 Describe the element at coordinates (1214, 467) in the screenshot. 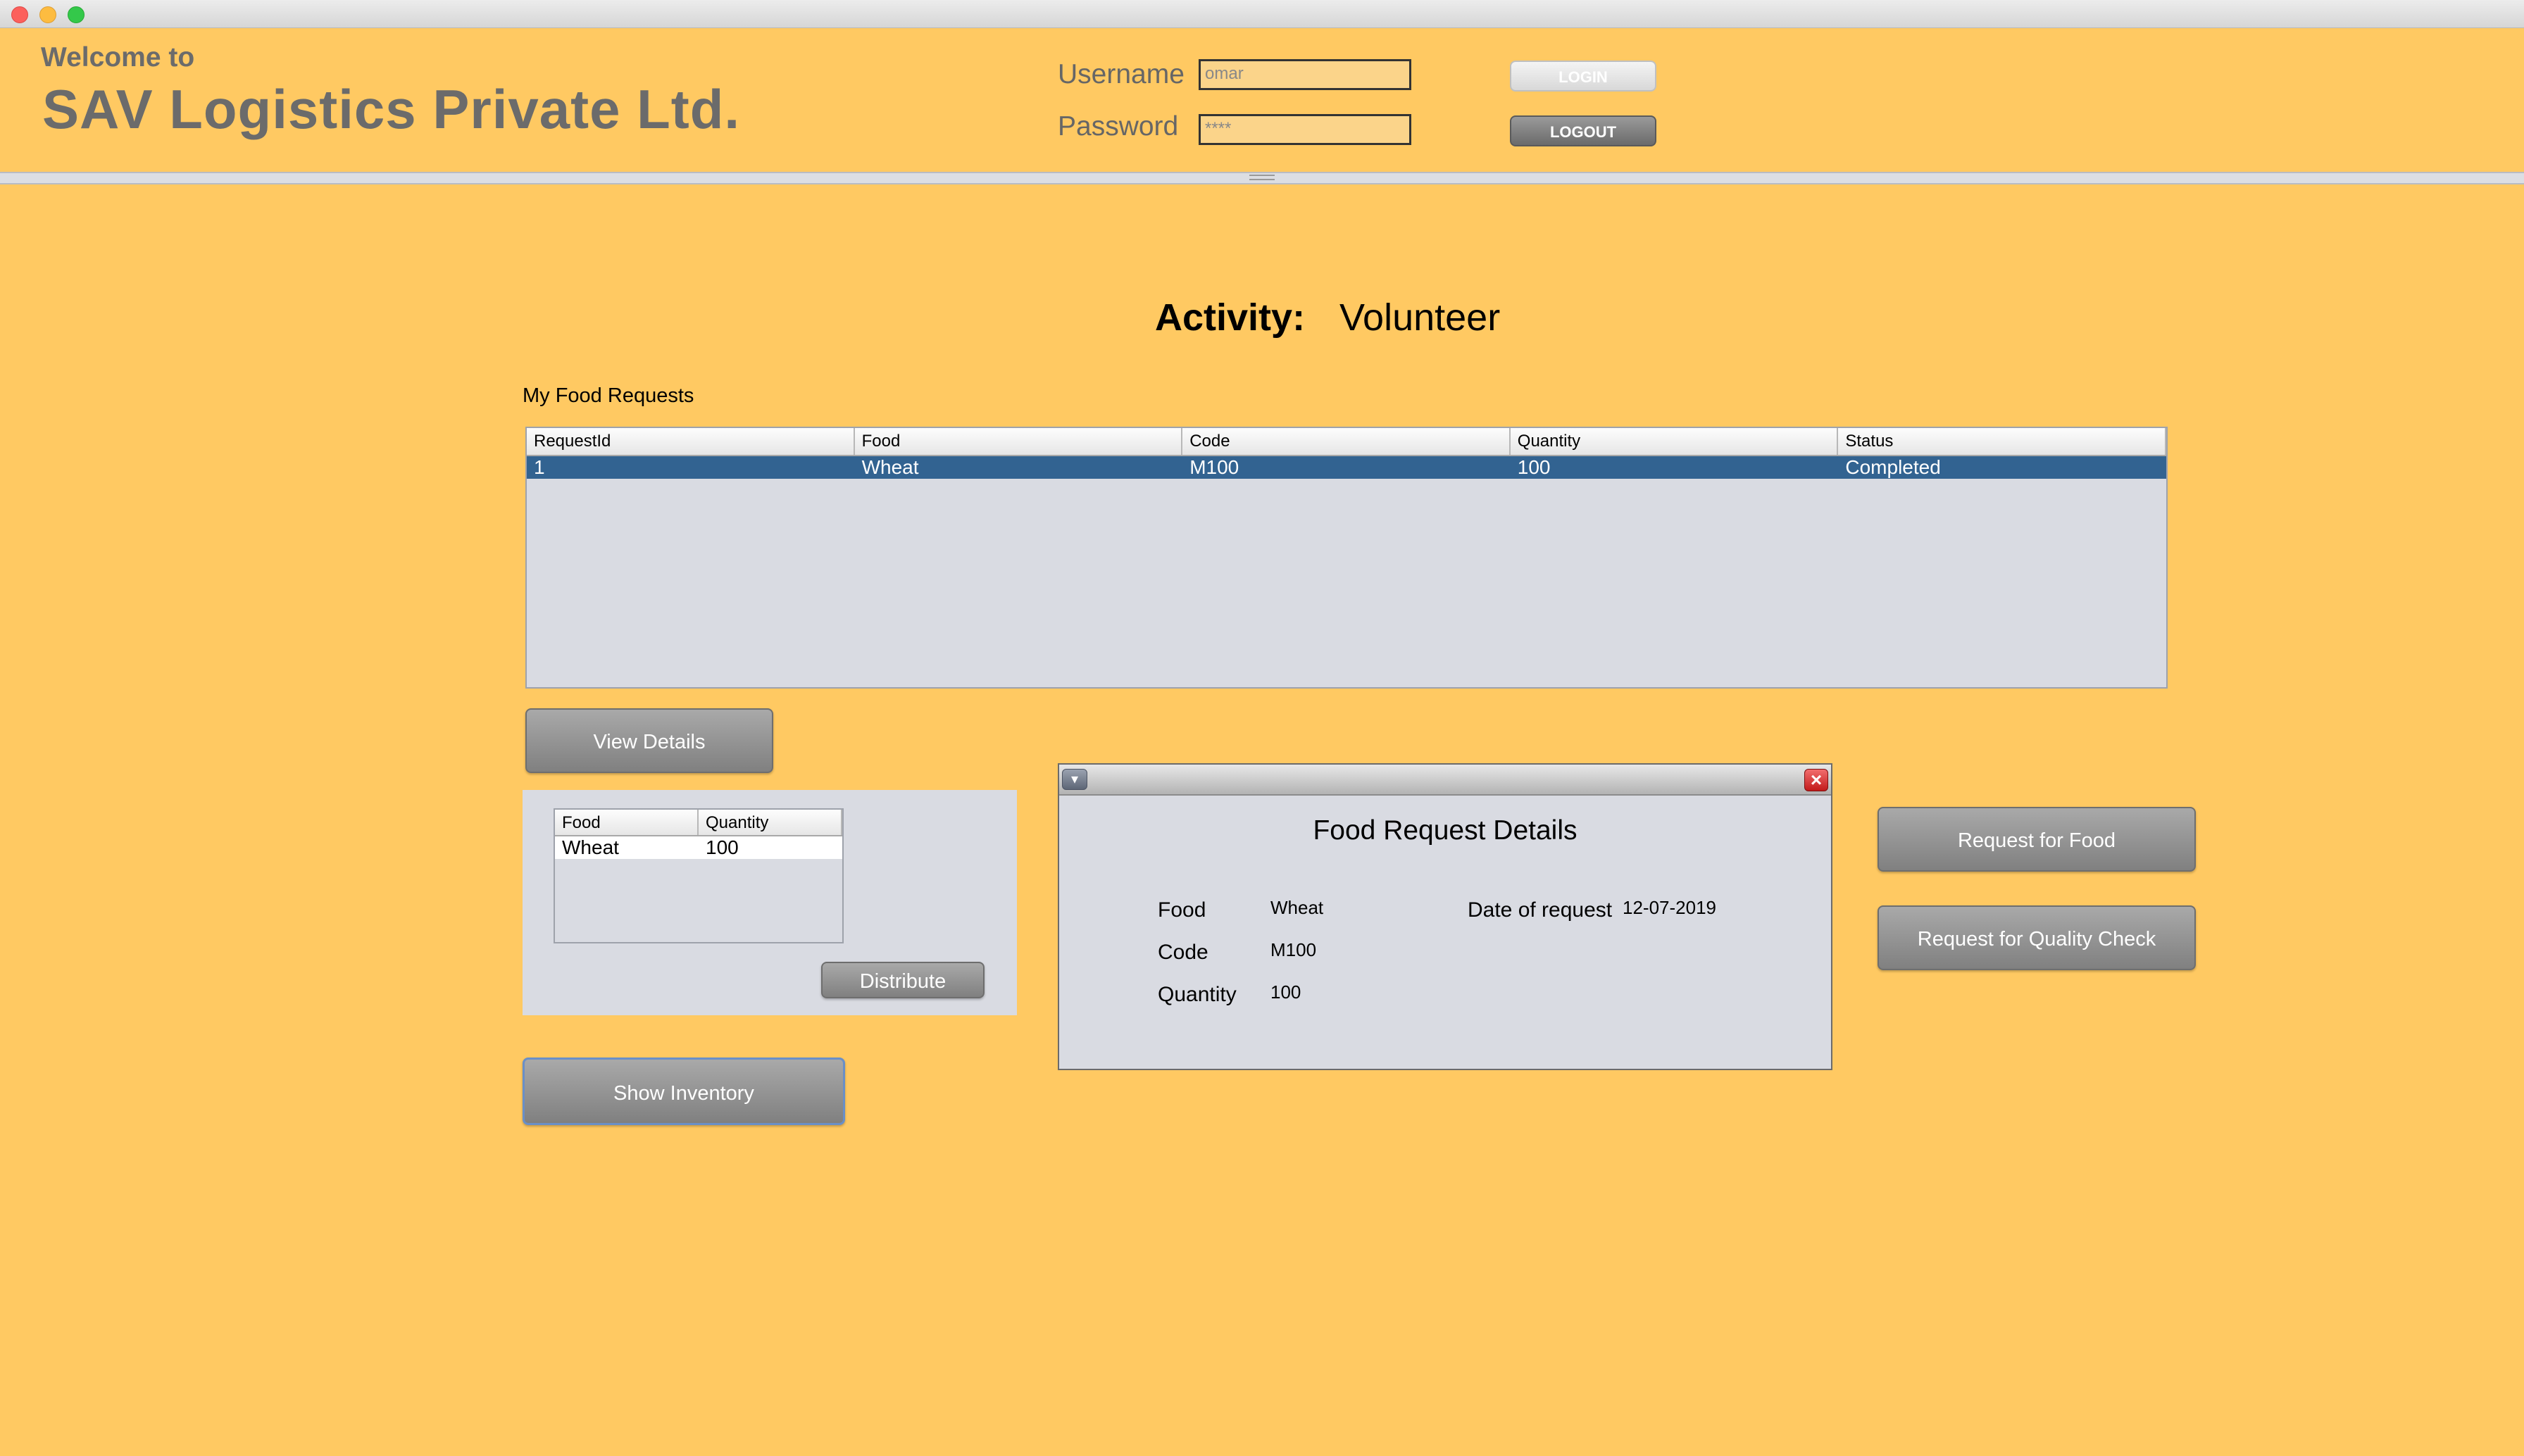

I see `cell-code: M100` at that location.